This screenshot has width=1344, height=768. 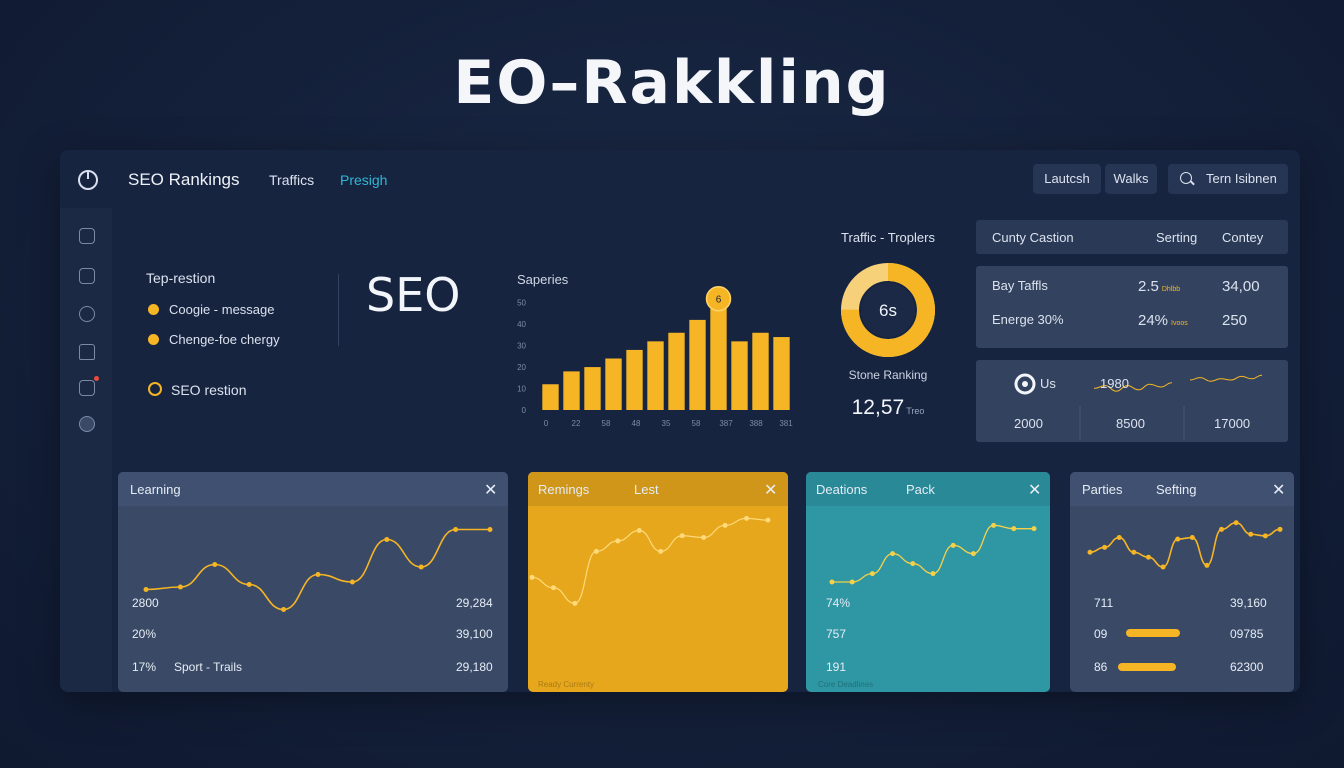 I want to click on legend-item-label: Chenge-foe chergy, so click(x=224, y=339).